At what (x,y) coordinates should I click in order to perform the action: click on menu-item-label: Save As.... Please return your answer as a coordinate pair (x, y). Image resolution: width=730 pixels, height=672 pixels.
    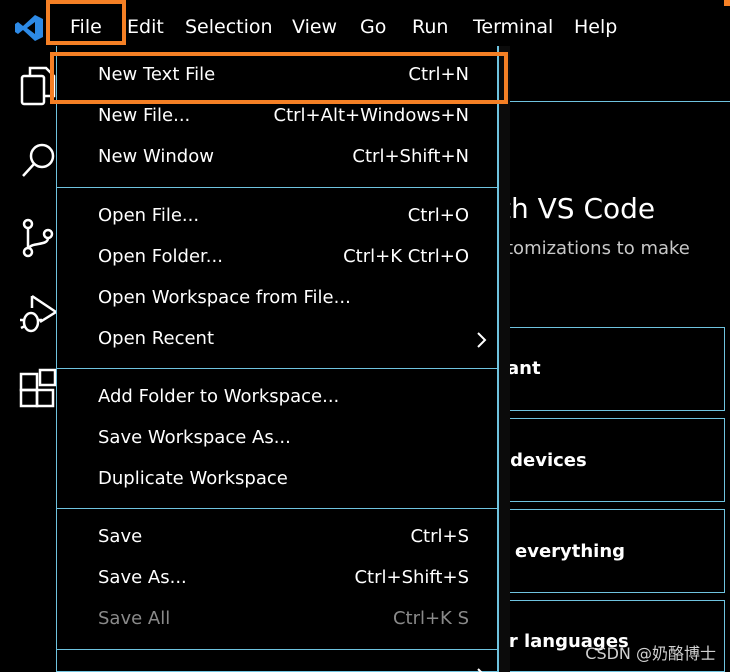
    Looking at the image, I should click on (142, 577).